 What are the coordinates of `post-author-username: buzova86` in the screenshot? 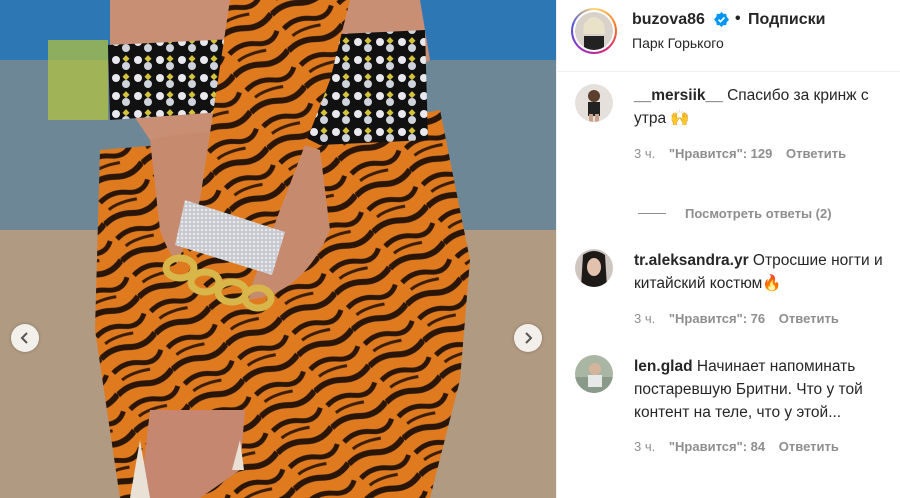 It's located at (668, 20).